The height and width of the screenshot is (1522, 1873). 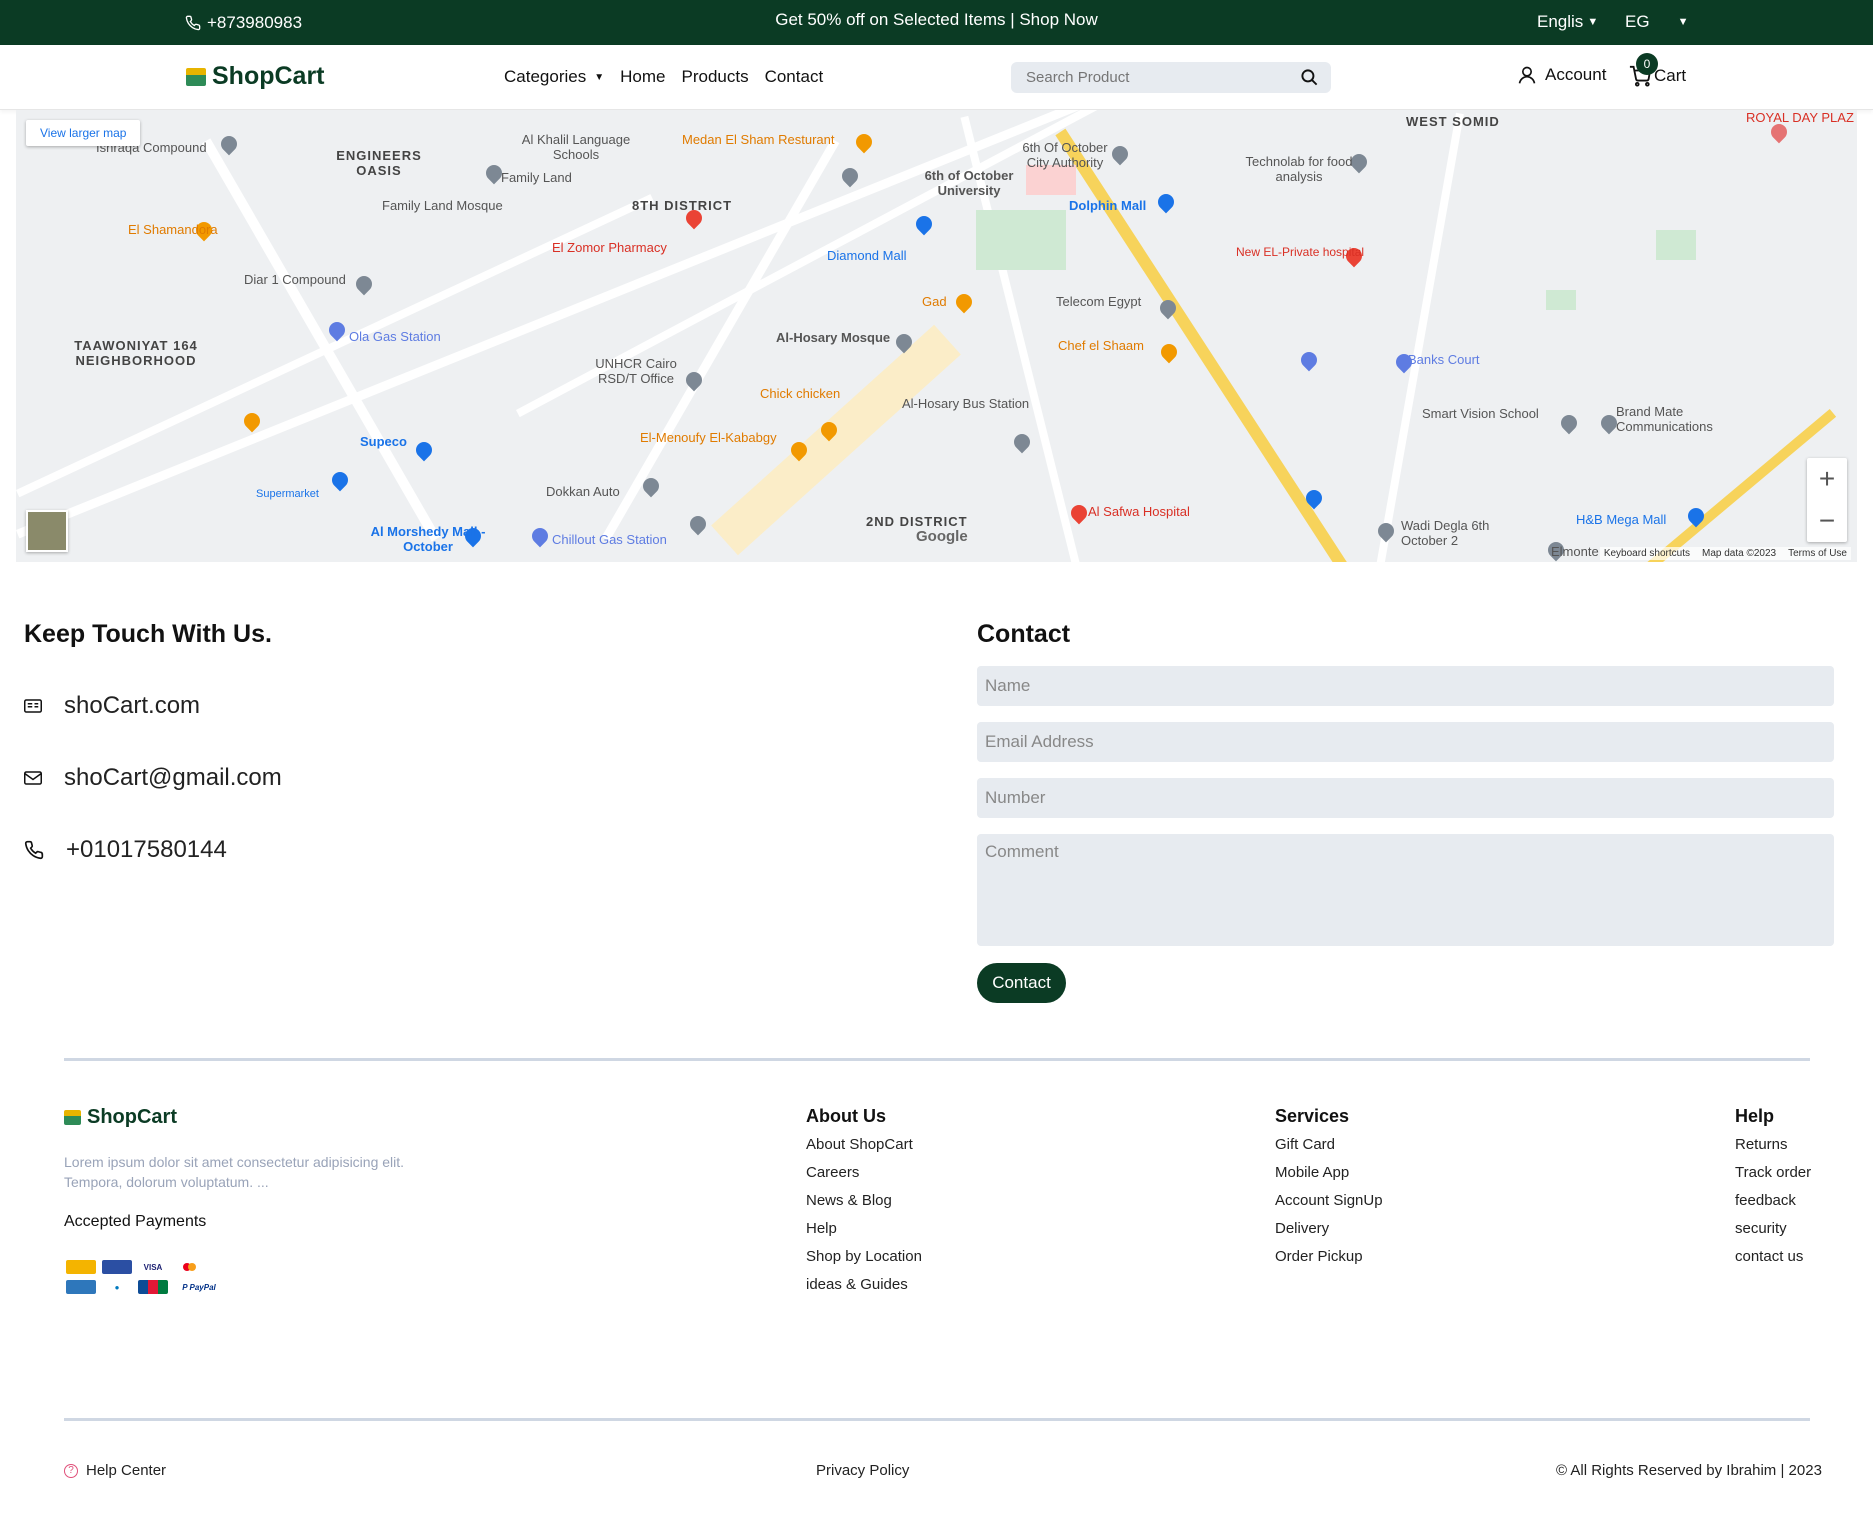 I want to click on language-select: Englis ▼, so click(x=1567, y=22).